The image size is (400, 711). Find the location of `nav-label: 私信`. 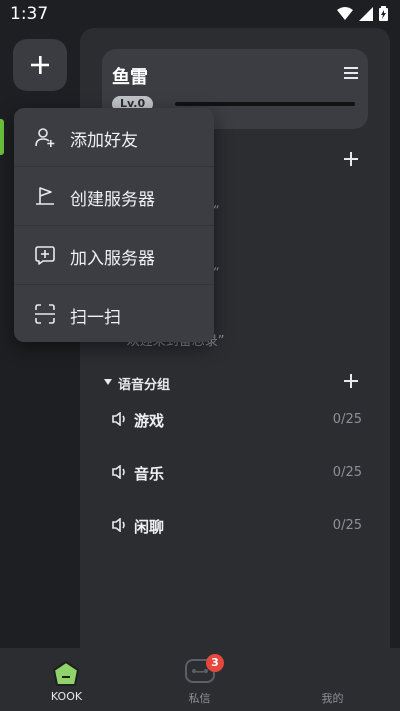

nav-label: 私信 is located at coordinates (199, 698).